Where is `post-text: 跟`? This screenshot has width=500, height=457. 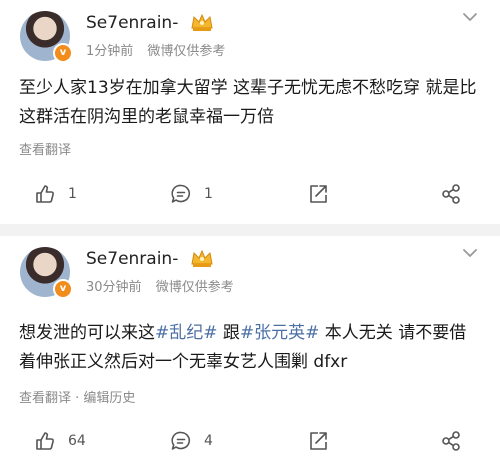
post-text: 跟 is located at coordinates (228, 333).